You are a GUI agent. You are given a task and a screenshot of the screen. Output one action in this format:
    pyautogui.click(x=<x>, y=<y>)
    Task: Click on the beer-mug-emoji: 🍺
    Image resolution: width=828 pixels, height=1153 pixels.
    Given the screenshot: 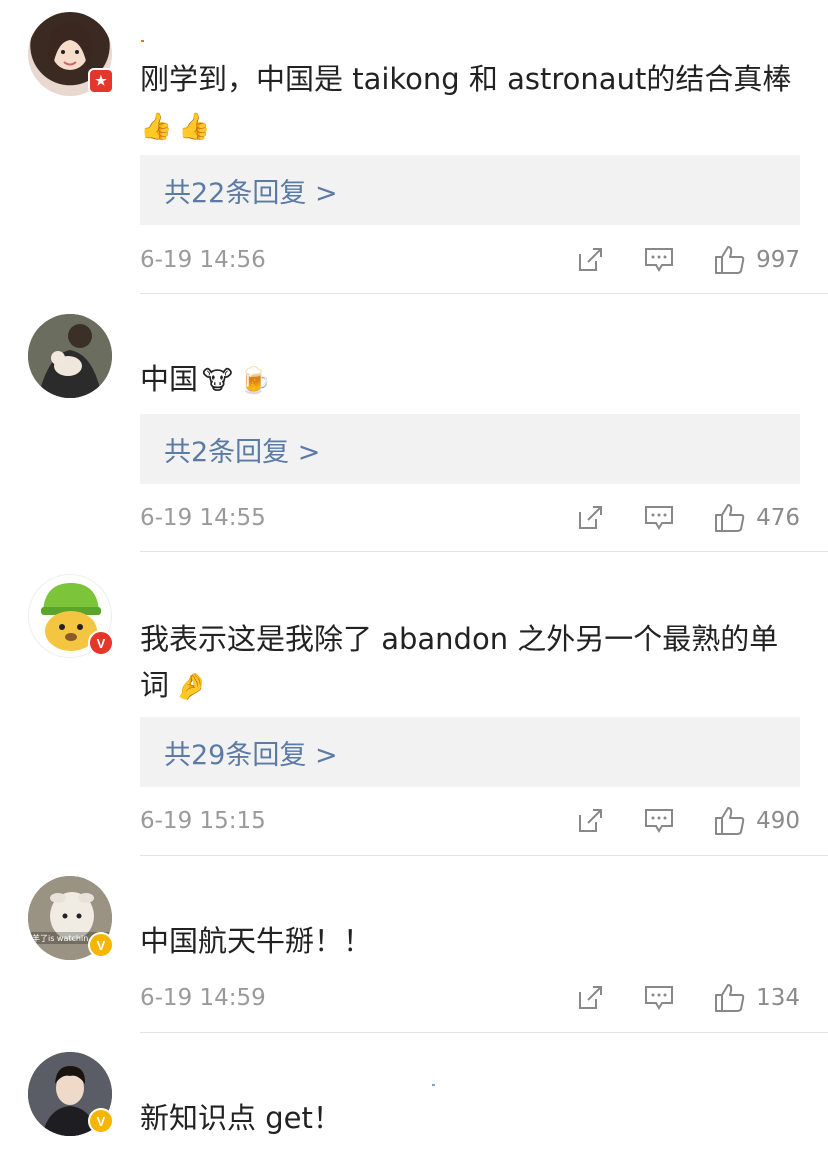 What is the action you would take?
    pyautogui.click(x=255, y=381)
    